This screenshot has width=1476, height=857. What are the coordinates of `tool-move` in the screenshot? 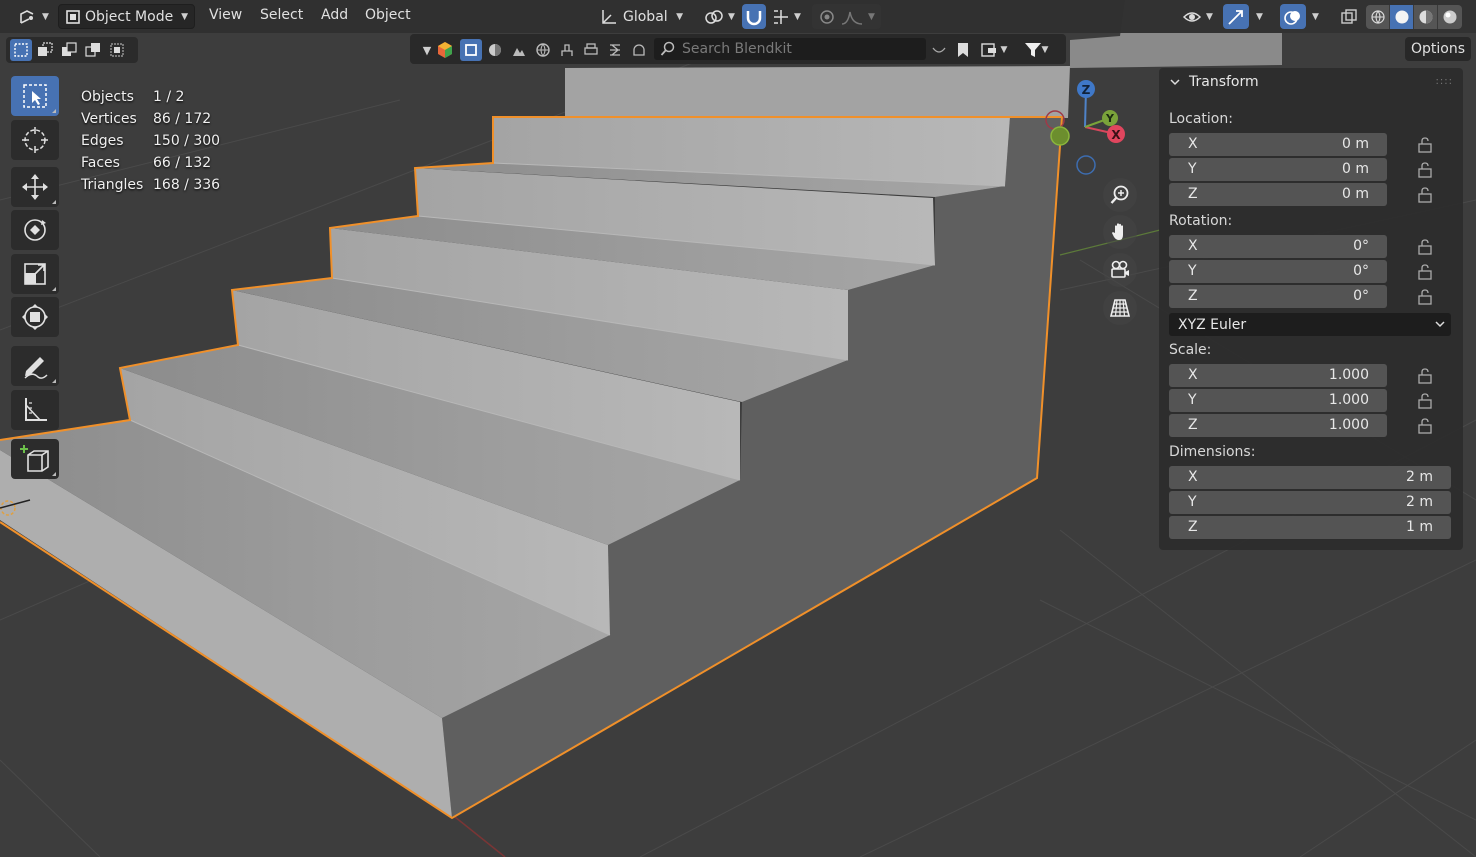 It's located at (35, 187).